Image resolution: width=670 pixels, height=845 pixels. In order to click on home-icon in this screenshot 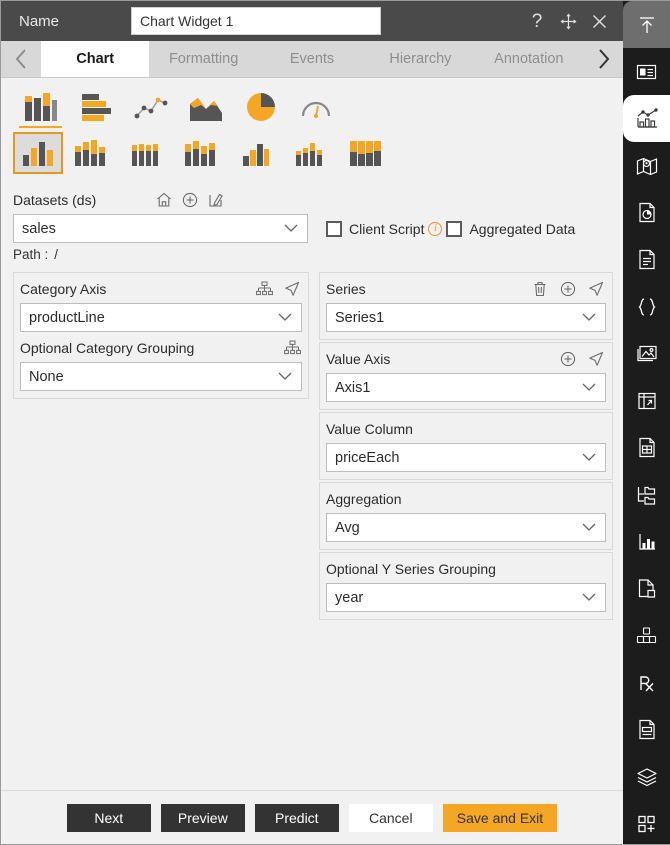, I will do `click(164, 200)`.